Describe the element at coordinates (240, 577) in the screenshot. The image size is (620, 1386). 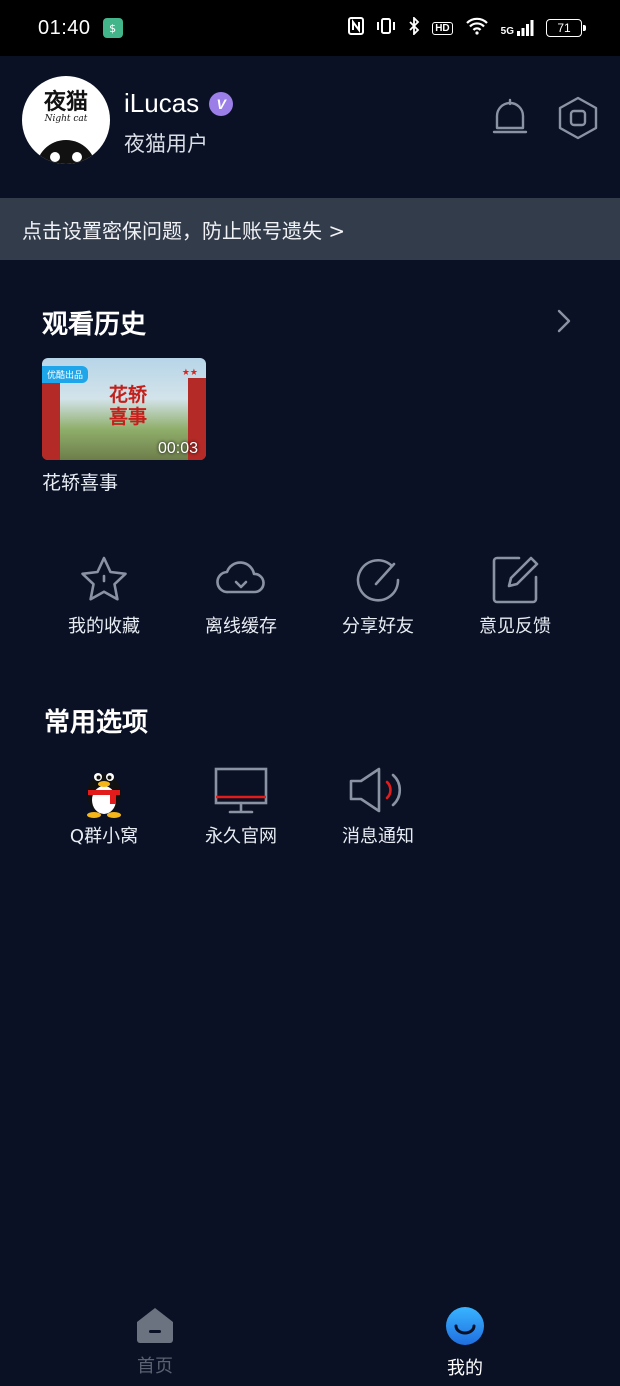
I see `cloud-download-icon` at that location.